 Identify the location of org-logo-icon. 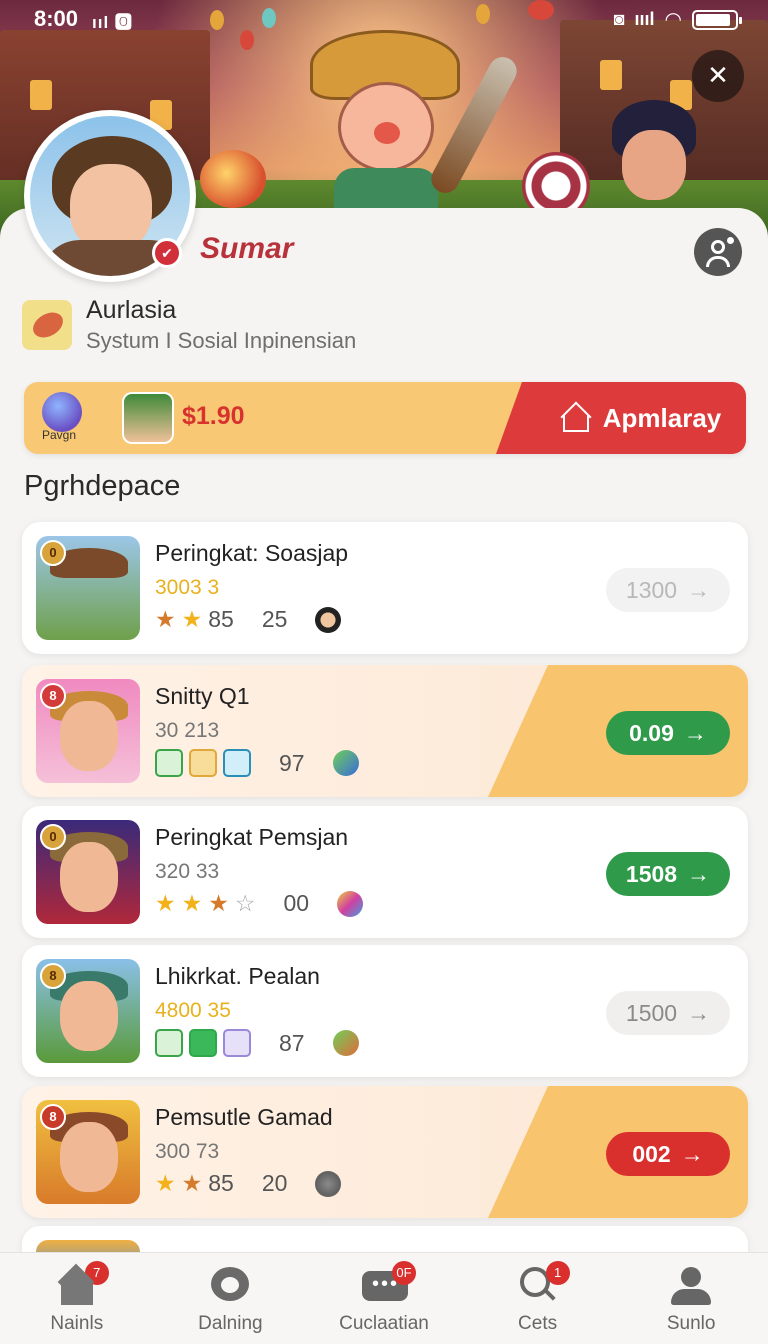
(47, 325).